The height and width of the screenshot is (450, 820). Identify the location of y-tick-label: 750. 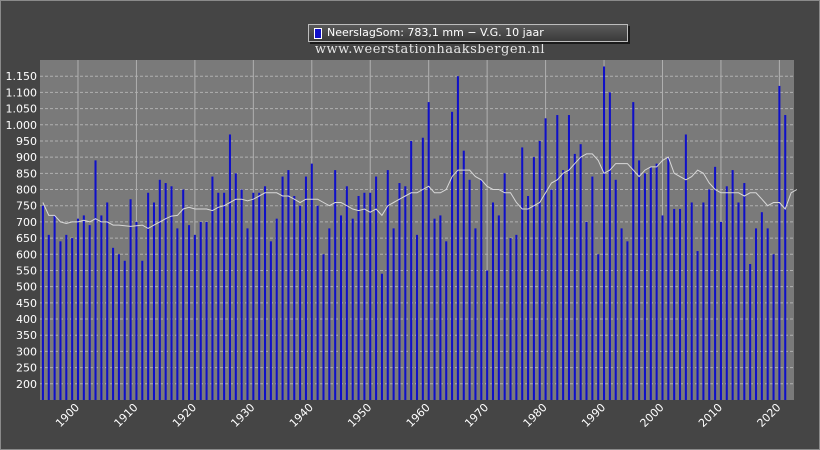
(26, 206).